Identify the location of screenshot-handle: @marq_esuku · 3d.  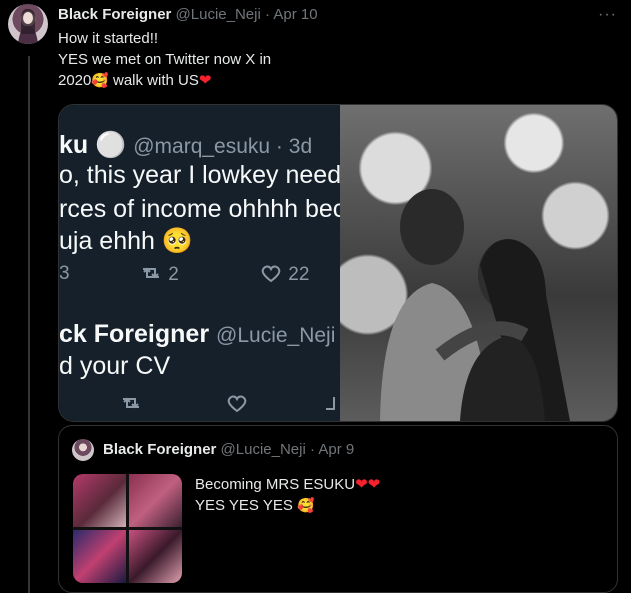
(223, 146).